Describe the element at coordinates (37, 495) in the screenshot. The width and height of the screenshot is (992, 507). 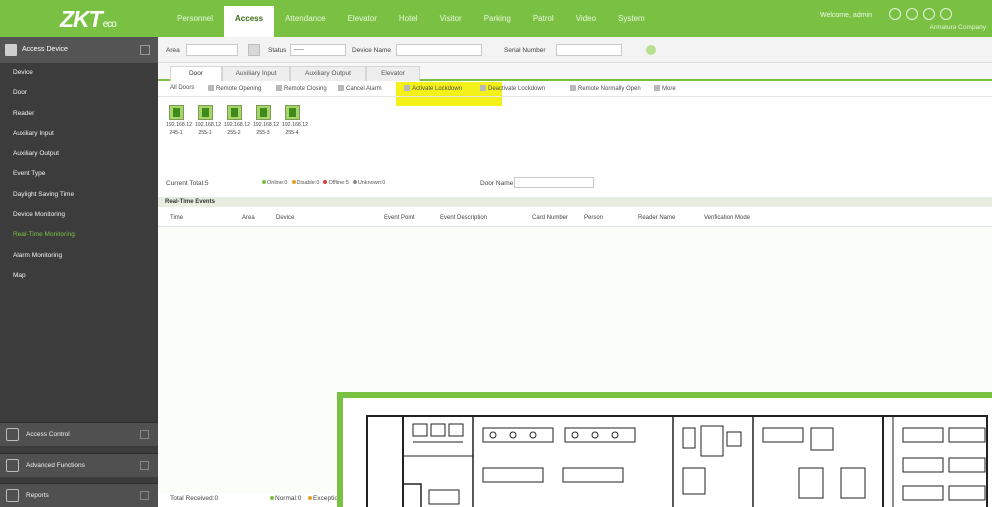
I see `section-label: Reports` at that location.